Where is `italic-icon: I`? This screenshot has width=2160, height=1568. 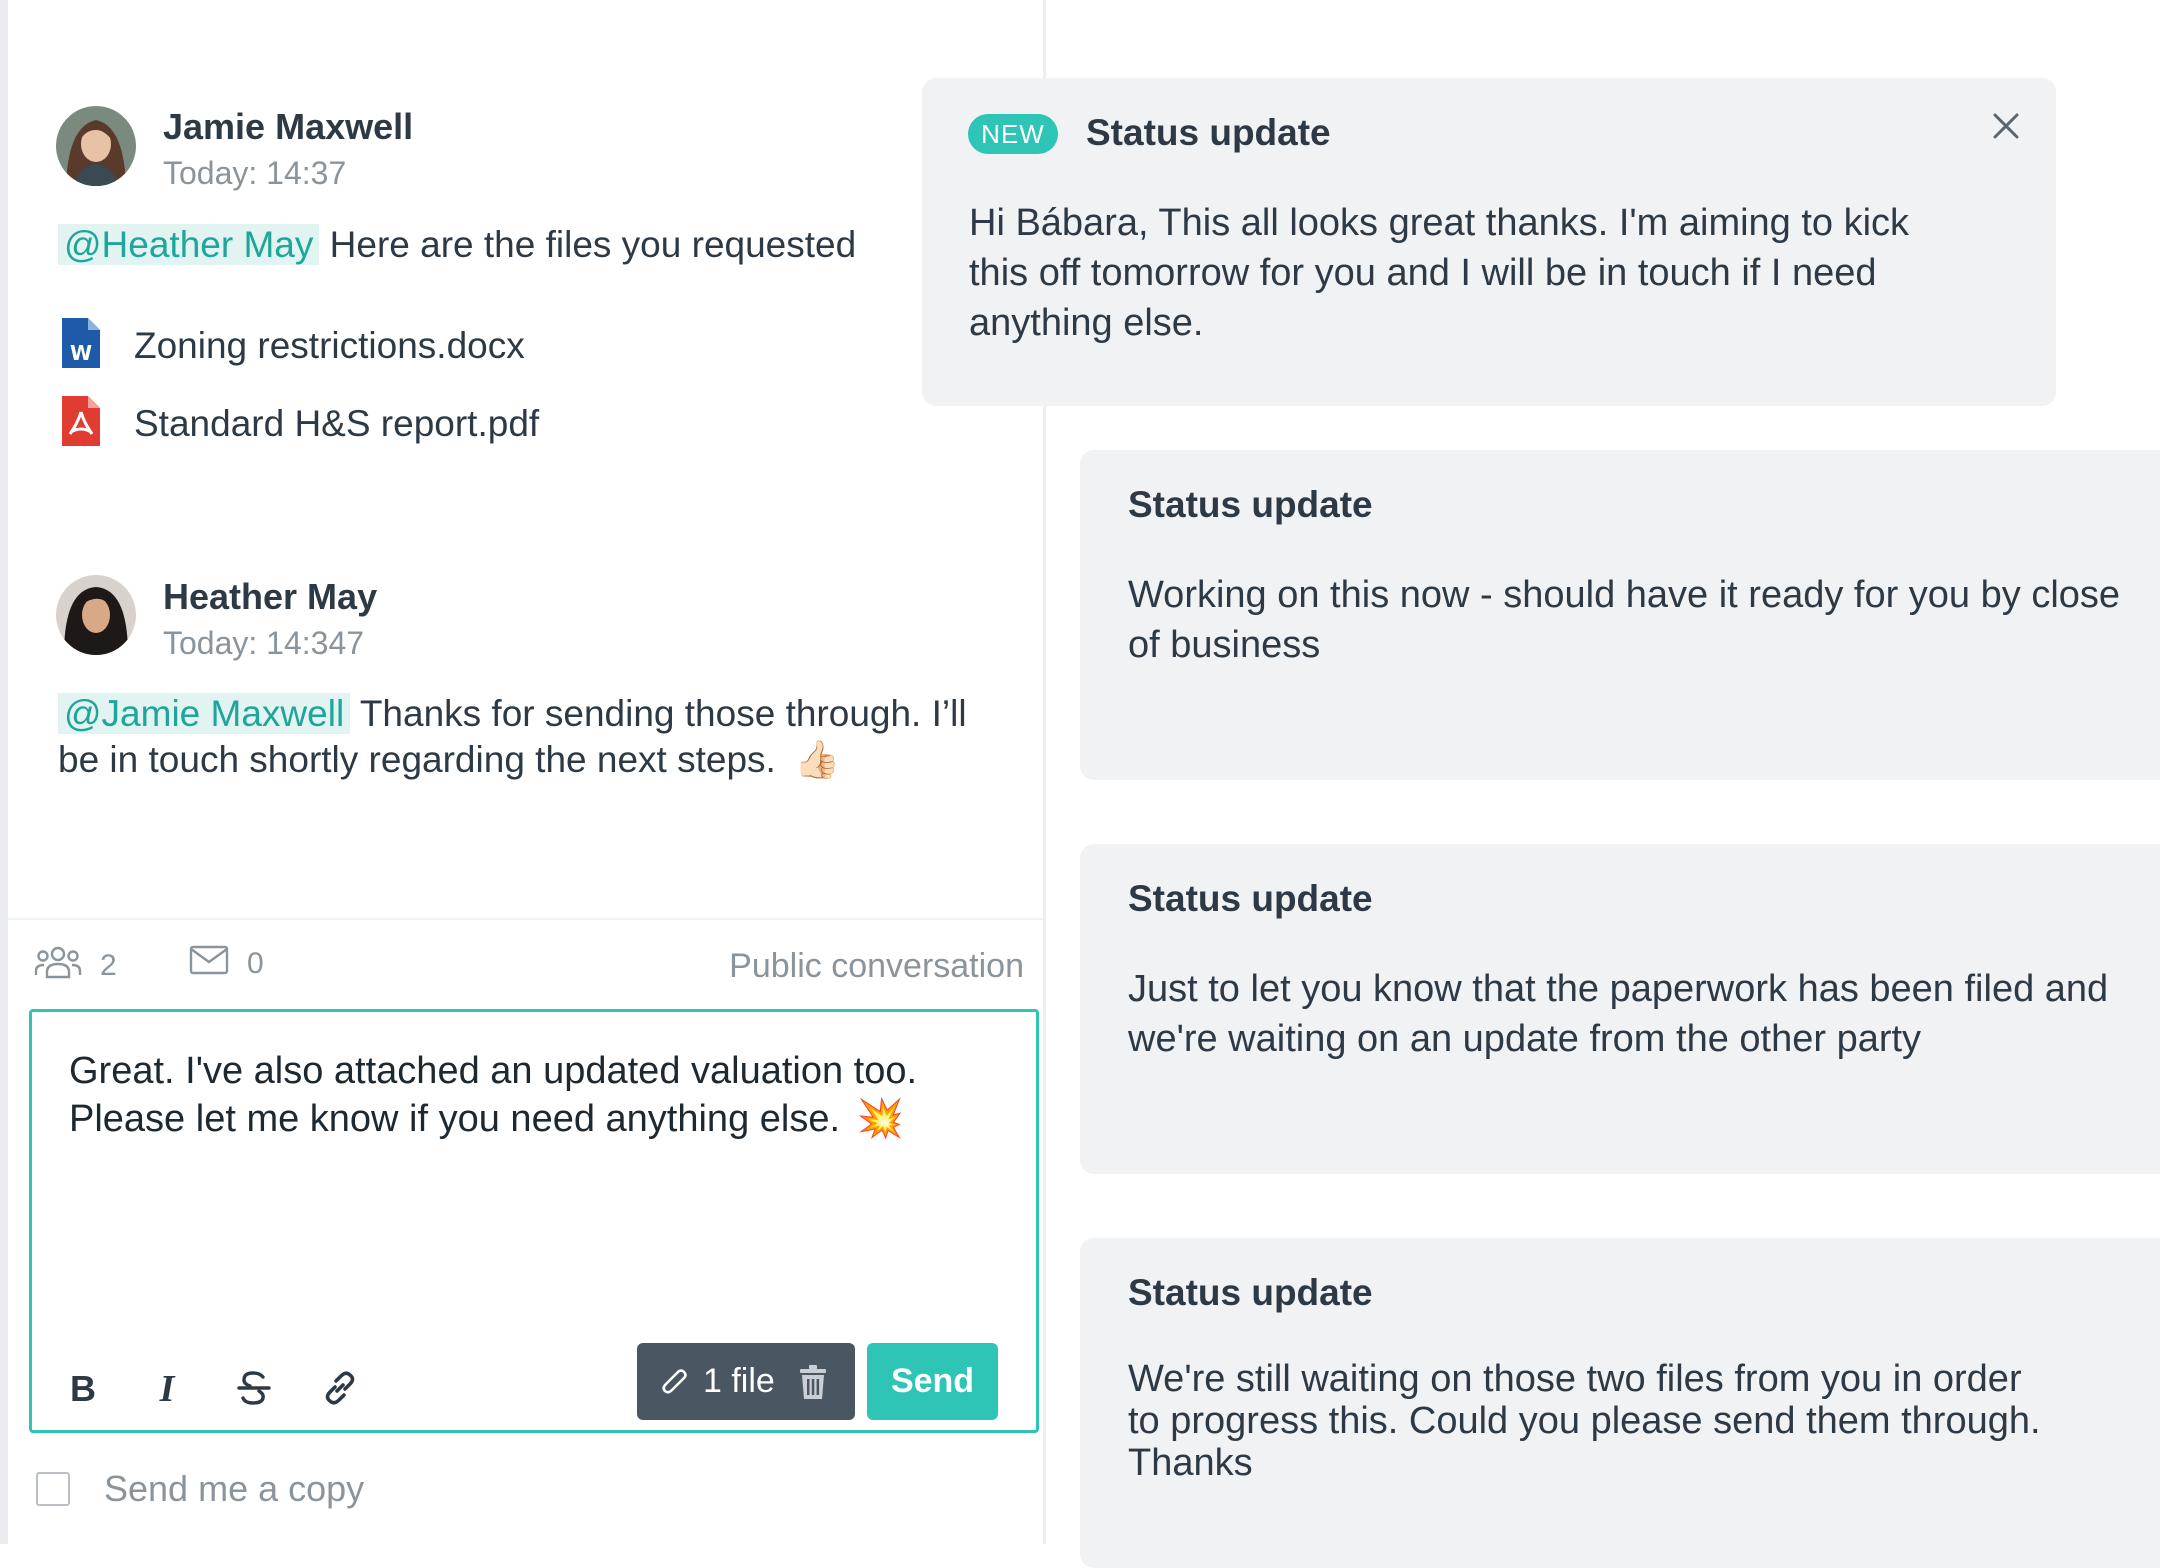 italic-icon: I is located at coordinates (167, 1389).